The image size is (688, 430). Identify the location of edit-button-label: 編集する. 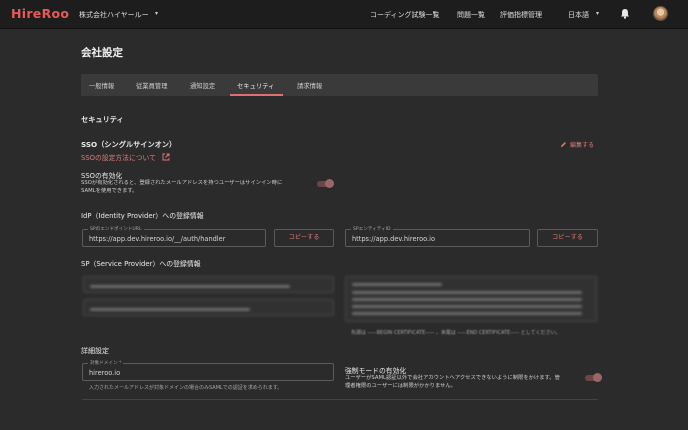
(582, 145).